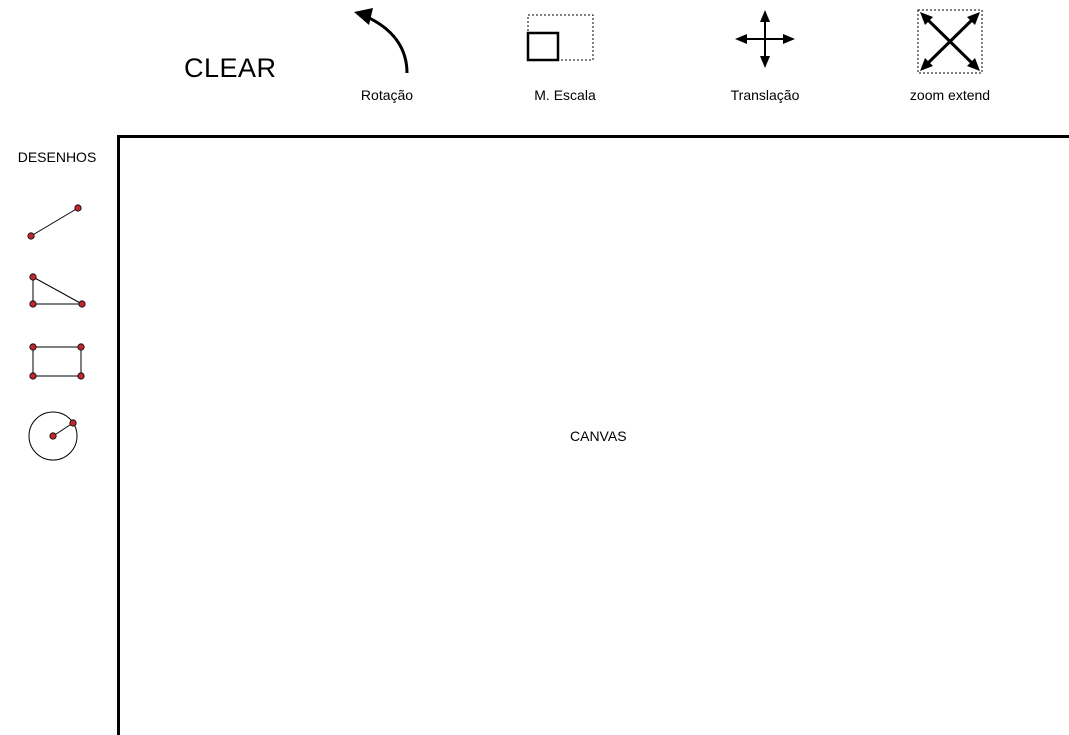 The image size is (1069, 735). I want to click on line-tool-button, so click(54, 222).